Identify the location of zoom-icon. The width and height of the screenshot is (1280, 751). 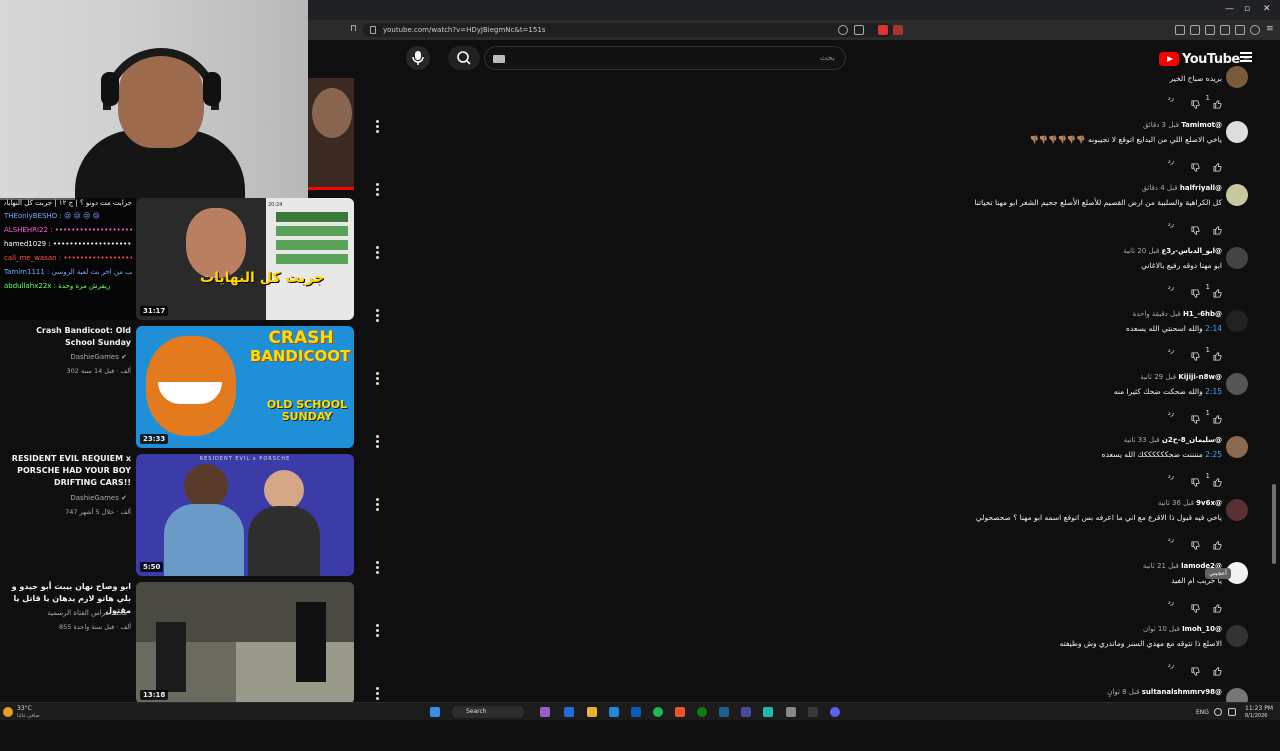
(843, 30).